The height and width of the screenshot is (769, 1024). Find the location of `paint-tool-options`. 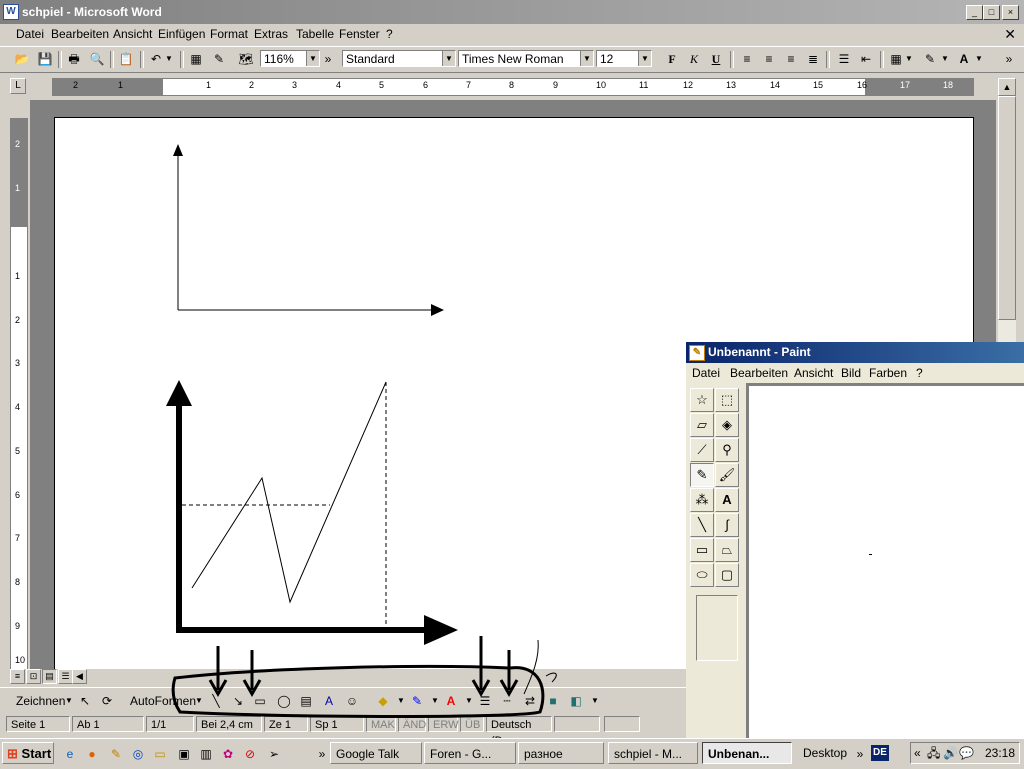

paint-tool-options is located at coordinates (717, 628).